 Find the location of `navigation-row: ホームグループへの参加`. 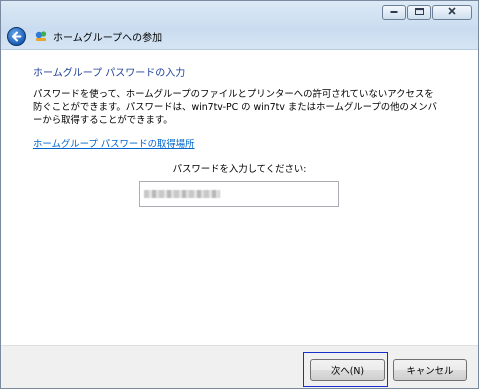

navigation-row: ホームグループへの参加 is located at coordinates (84, 36).